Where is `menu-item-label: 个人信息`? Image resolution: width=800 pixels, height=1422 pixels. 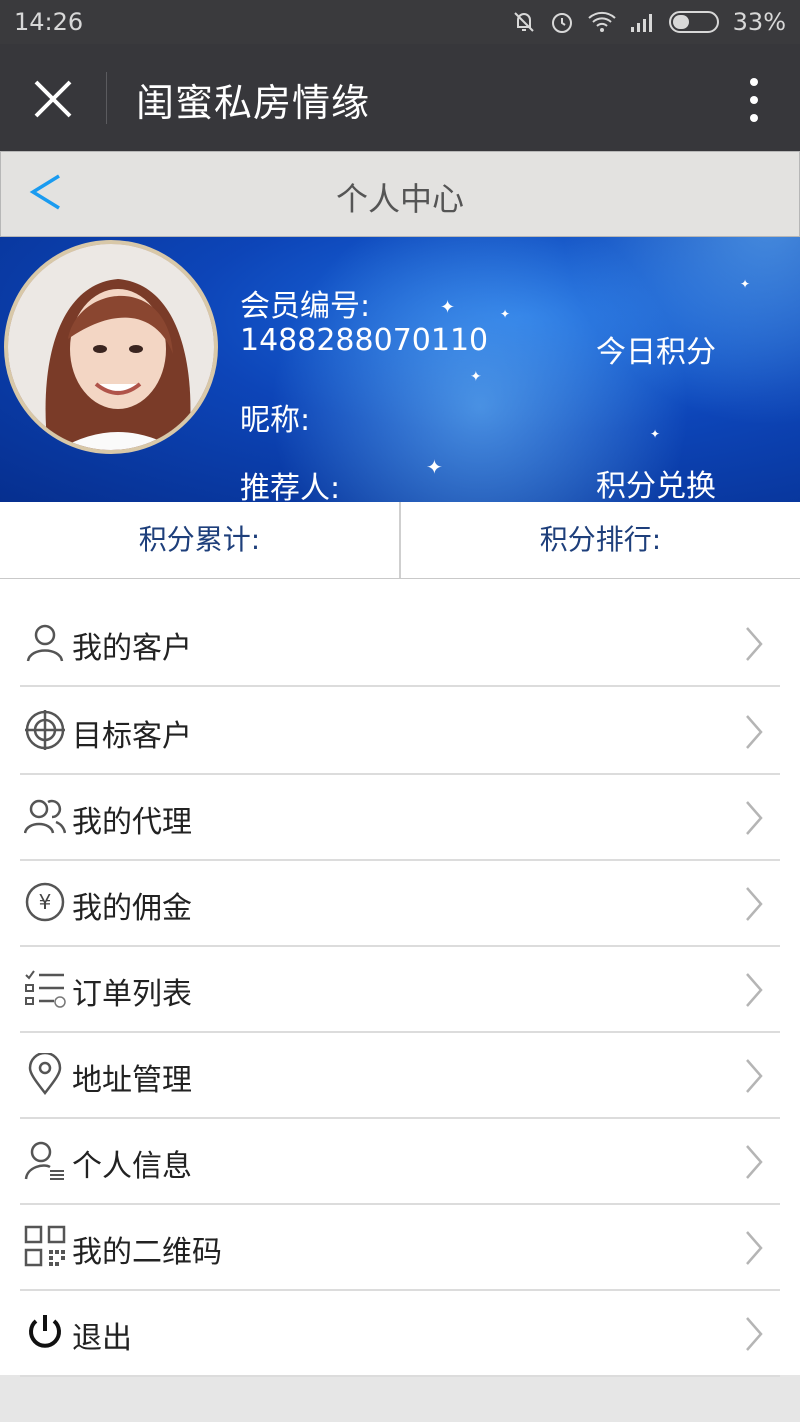 menu-item-label: 个人信息 is located at coordinates (132, 1166).